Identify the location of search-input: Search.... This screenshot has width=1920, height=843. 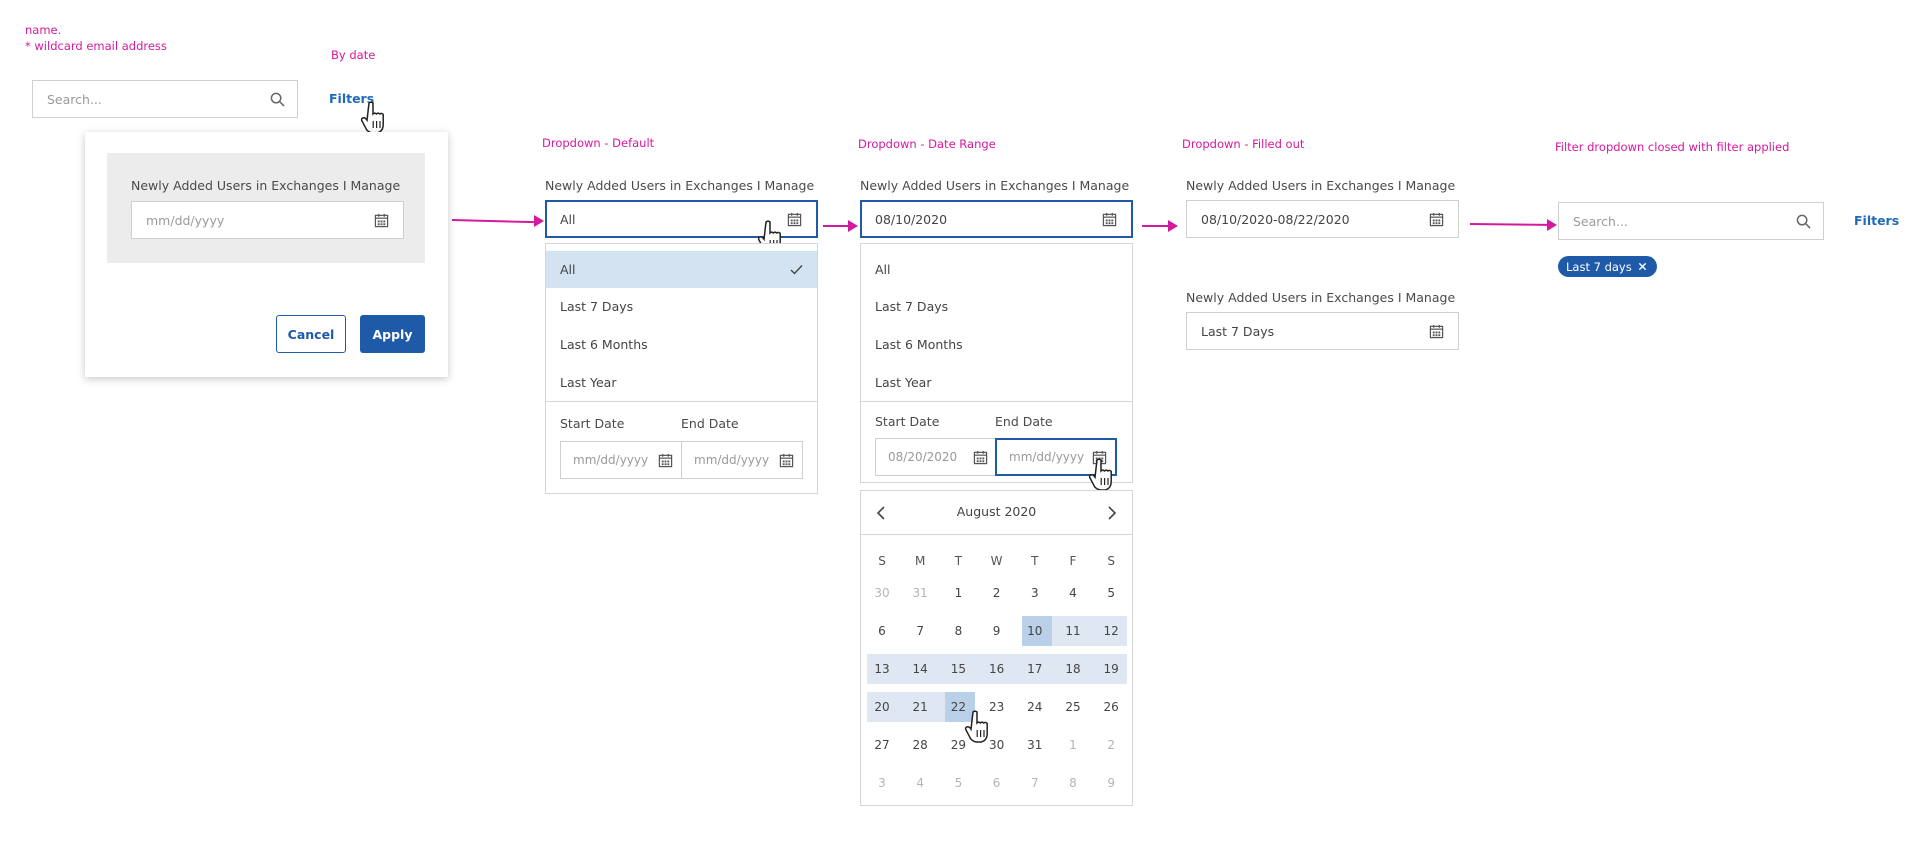
(165, 99).